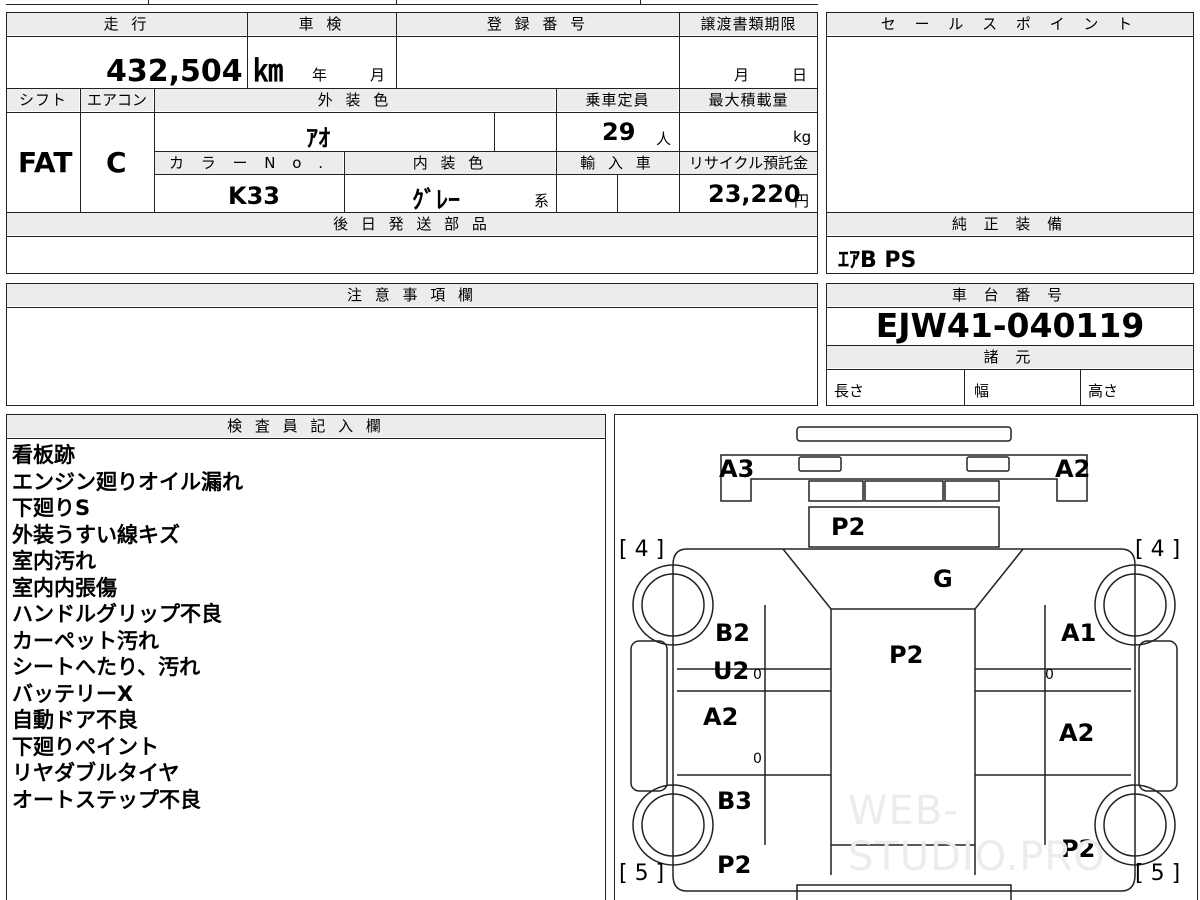 The height and width of the screenshot is (900, 1200). I want to click on note-item: 外装うすい線キズ, so click(96, 534).